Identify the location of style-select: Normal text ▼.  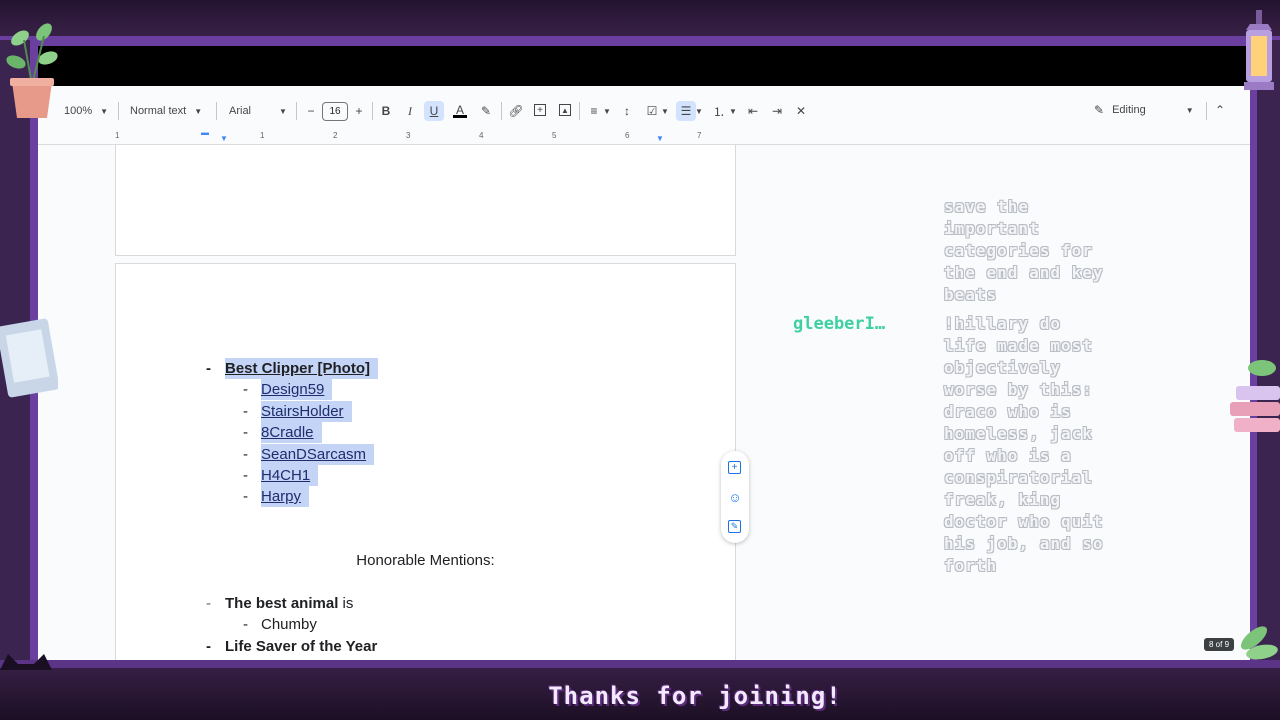
(166, 111).